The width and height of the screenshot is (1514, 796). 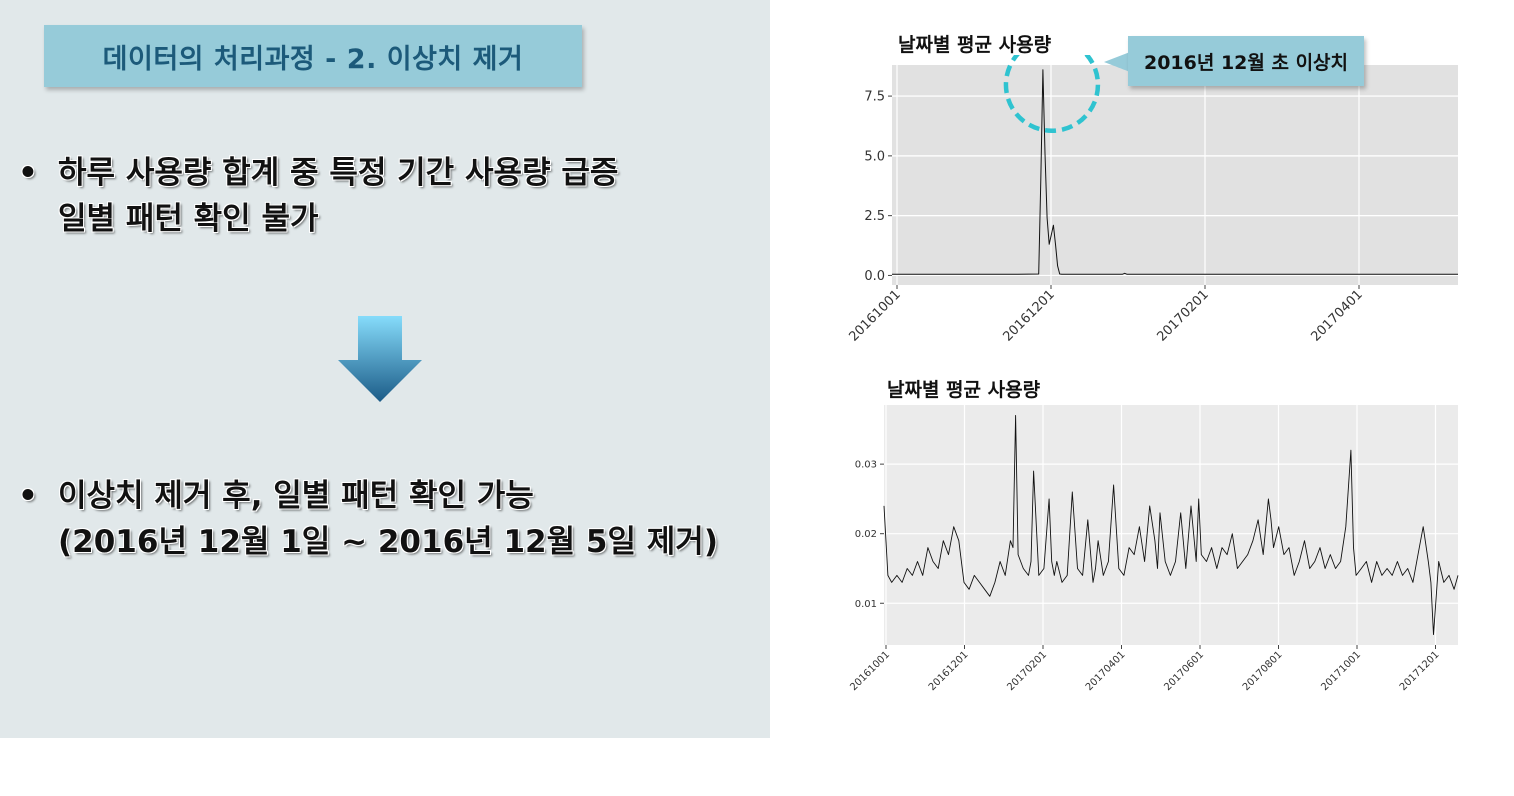 I want to click on y-tick-label: 0.0, so click(x=874, y=276).